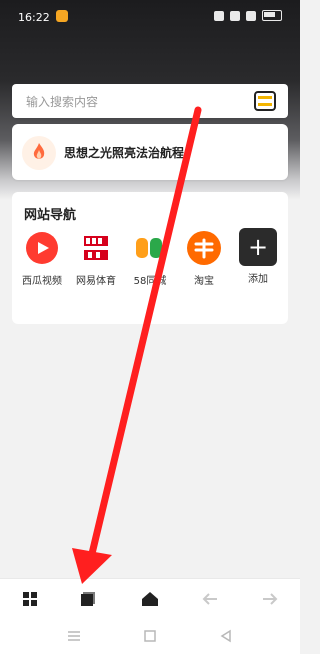 Image resolution: width=320 pixels, height=654 pixels. I want to click on fire-icon, so click(39, 153).